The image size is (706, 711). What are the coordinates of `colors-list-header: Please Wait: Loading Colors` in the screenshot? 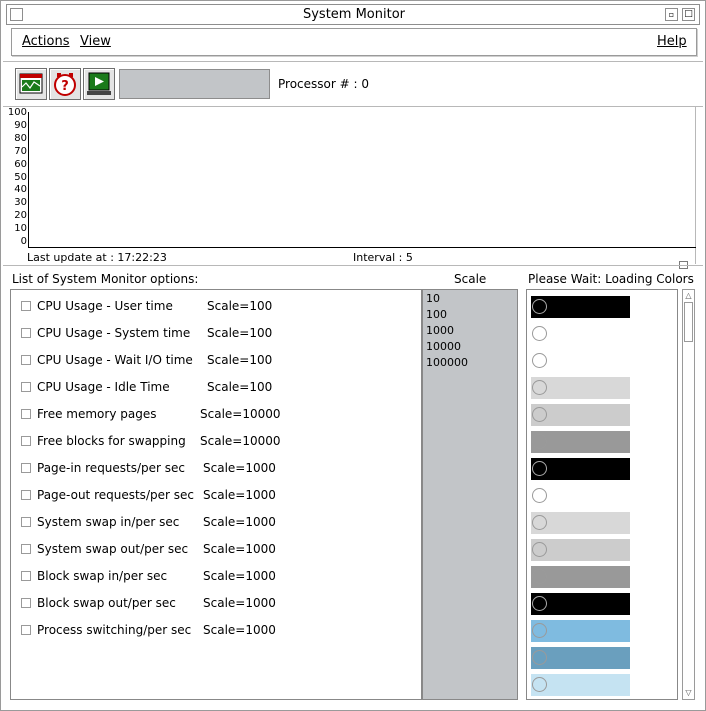 It's located at (611, 279).